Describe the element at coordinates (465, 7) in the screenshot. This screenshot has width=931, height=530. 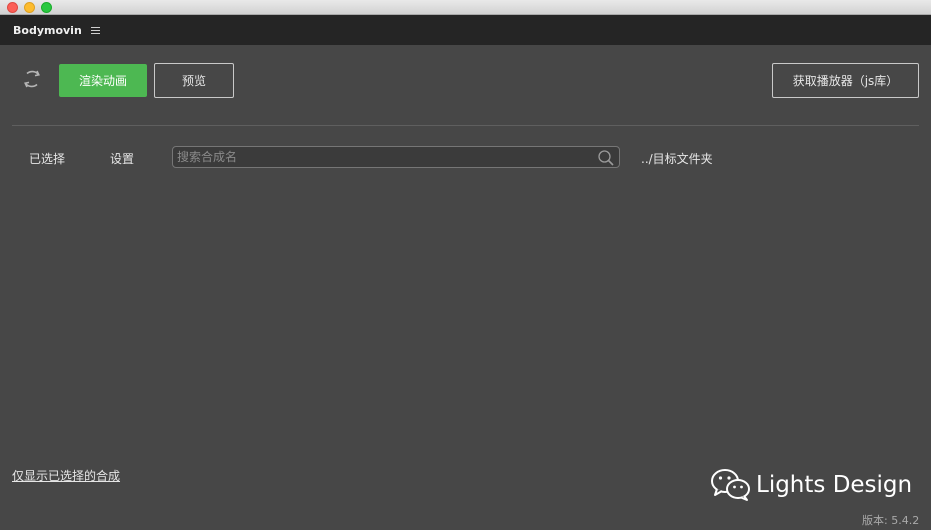
I see `window-titlebar` at that location.